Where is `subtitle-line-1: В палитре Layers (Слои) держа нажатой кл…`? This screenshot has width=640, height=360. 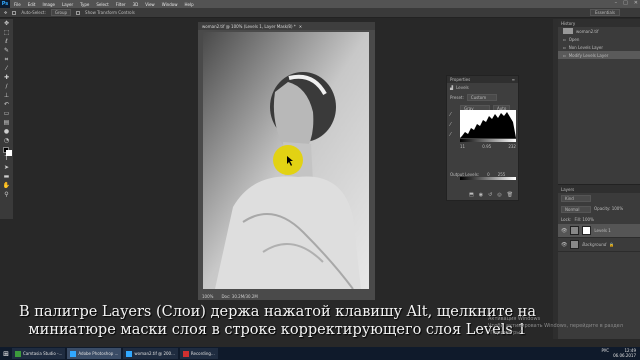 subtitle-line-1: В палитре Layers (Слои) держа нажатой кл… is located at coordinates (277, 312).